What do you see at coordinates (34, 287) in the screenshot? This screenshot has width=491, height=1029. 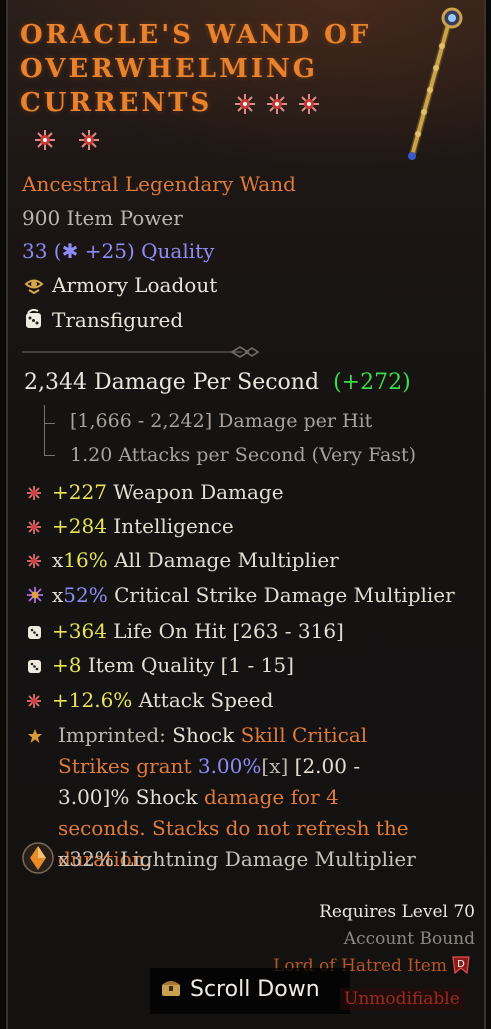 I see `armory-eye-icon` at bounding box center [34, 287].